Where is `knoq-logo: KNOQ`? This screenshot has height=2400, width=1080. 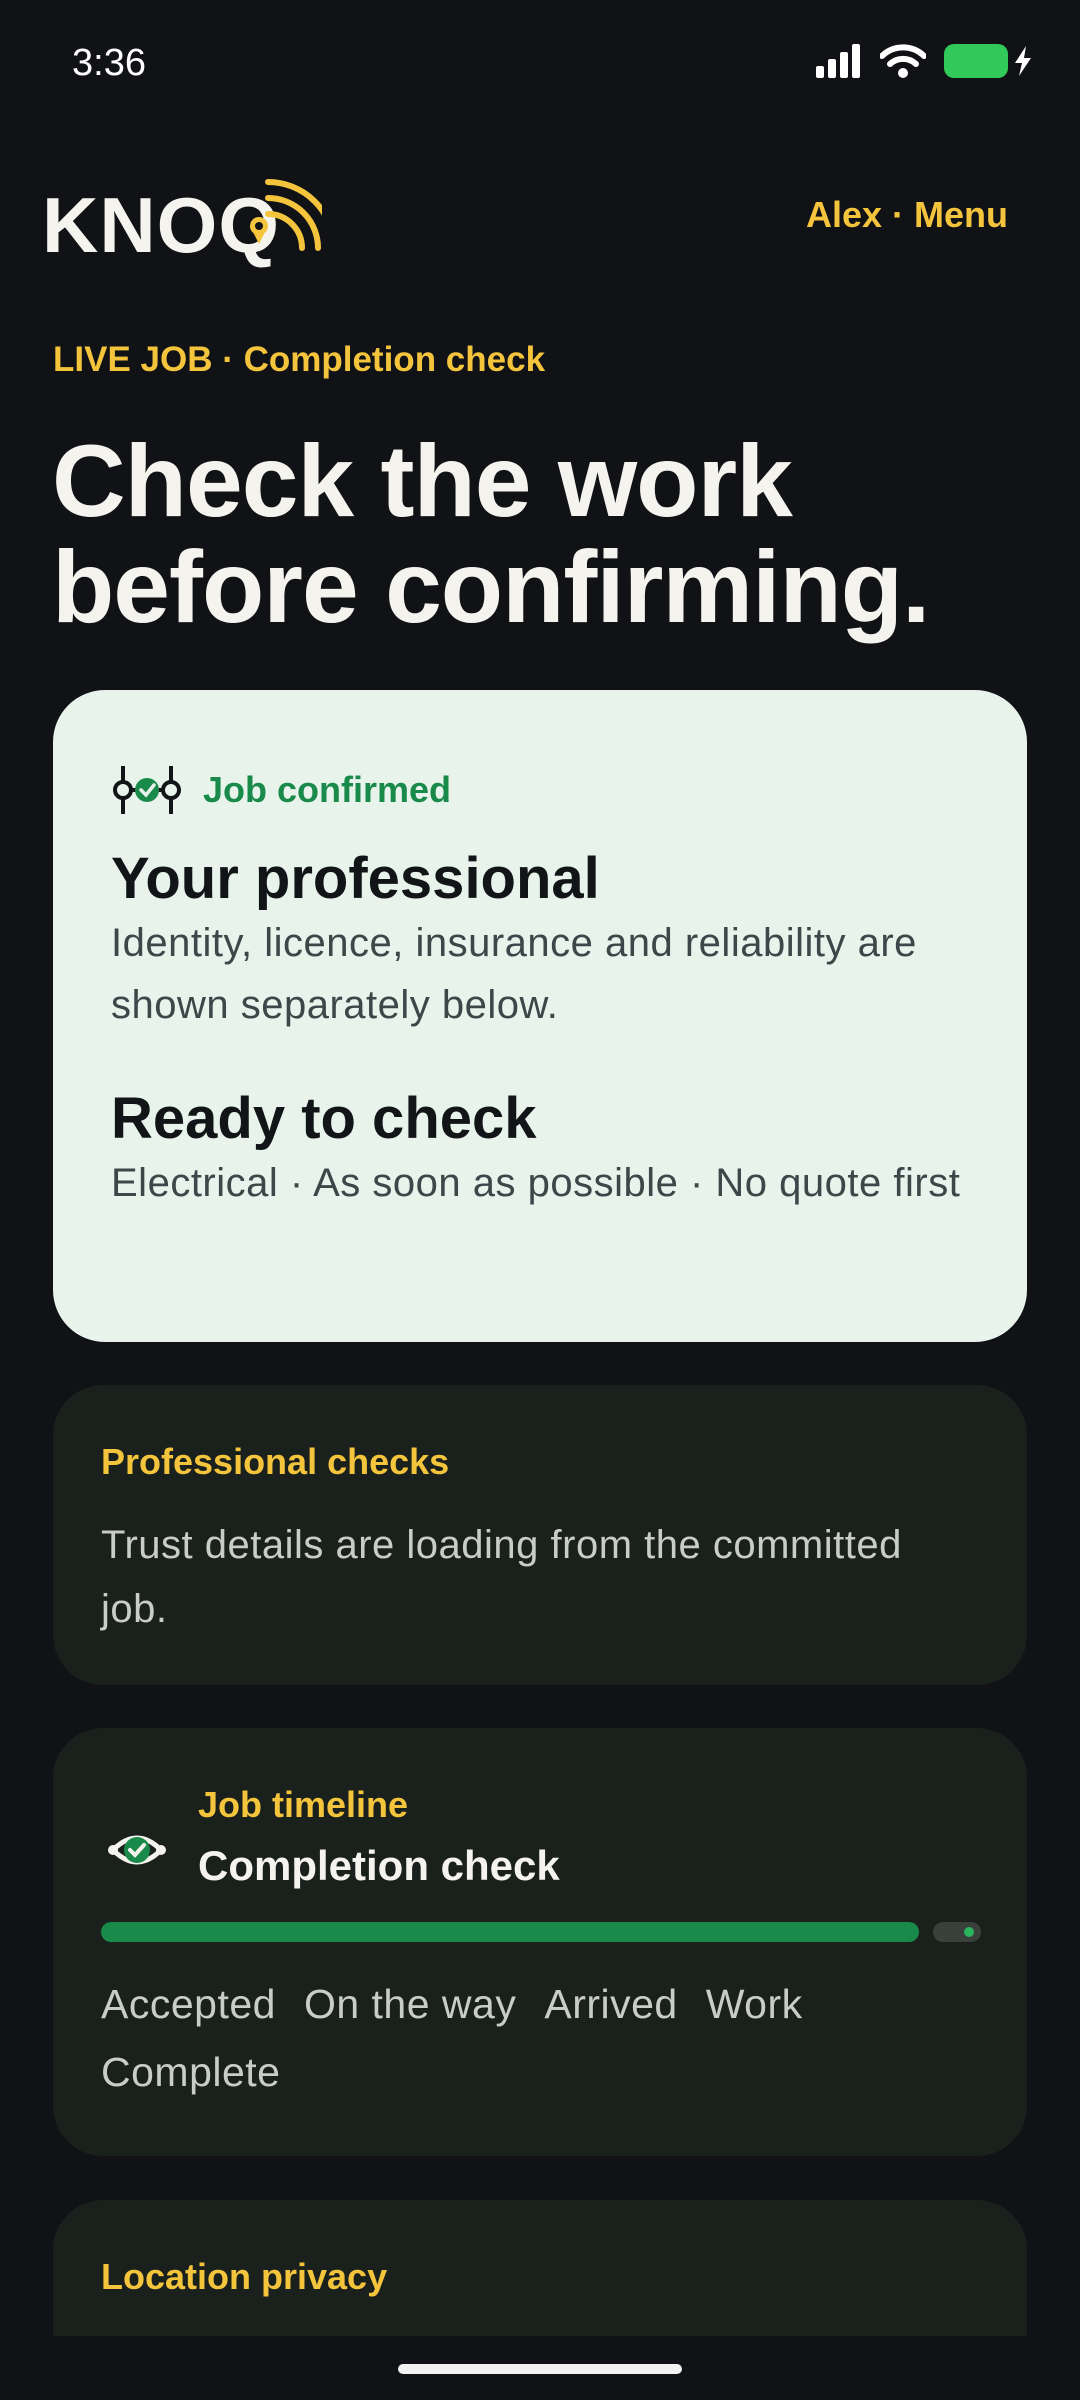 knoq-logo: KNOQ is located at coordinates (182, 215).